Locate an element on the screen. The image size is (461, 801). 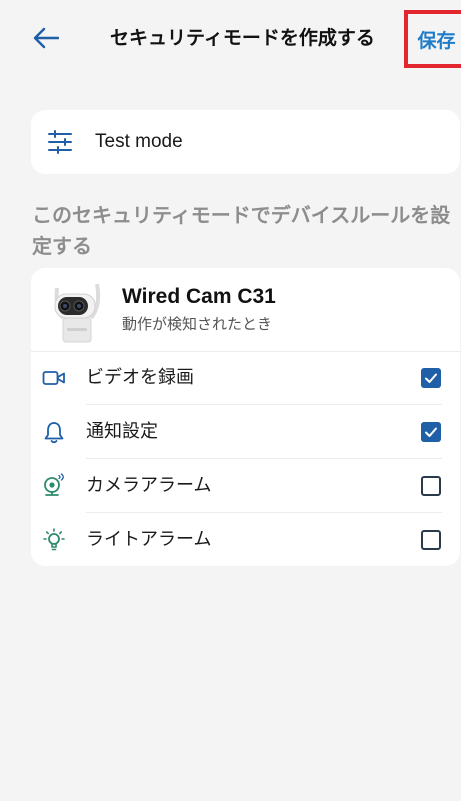
light-alarm-checkbox is located at coordinates (431, 540).